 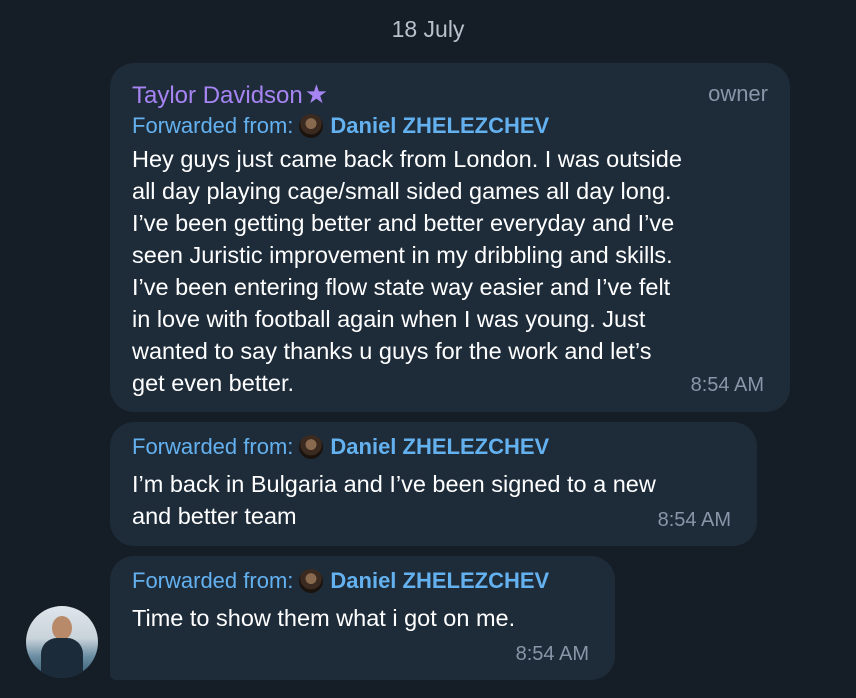 I want to click on role-badge: owner, so click(x=738, y=93).